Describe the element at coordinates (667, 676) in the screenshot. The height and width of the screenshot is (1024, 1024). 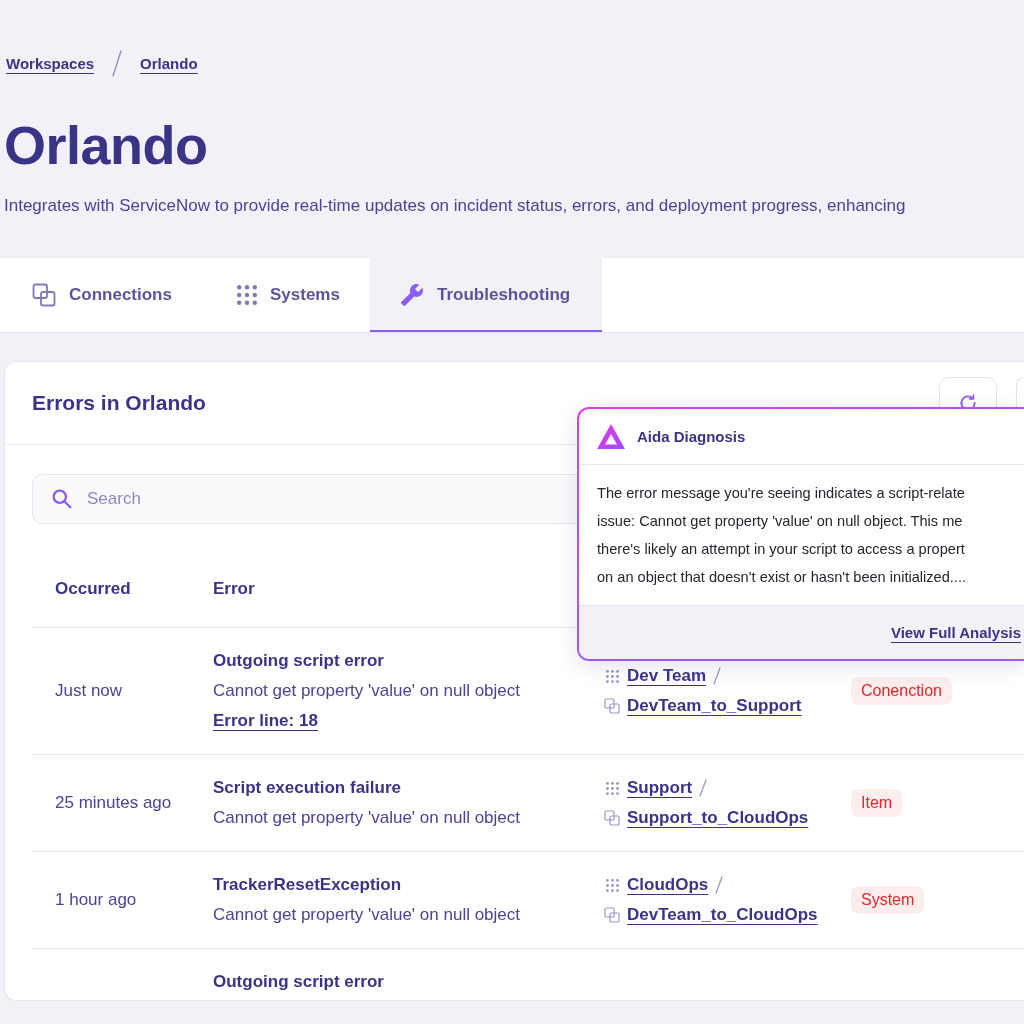
I see `system-link: Dev Team` at that location.